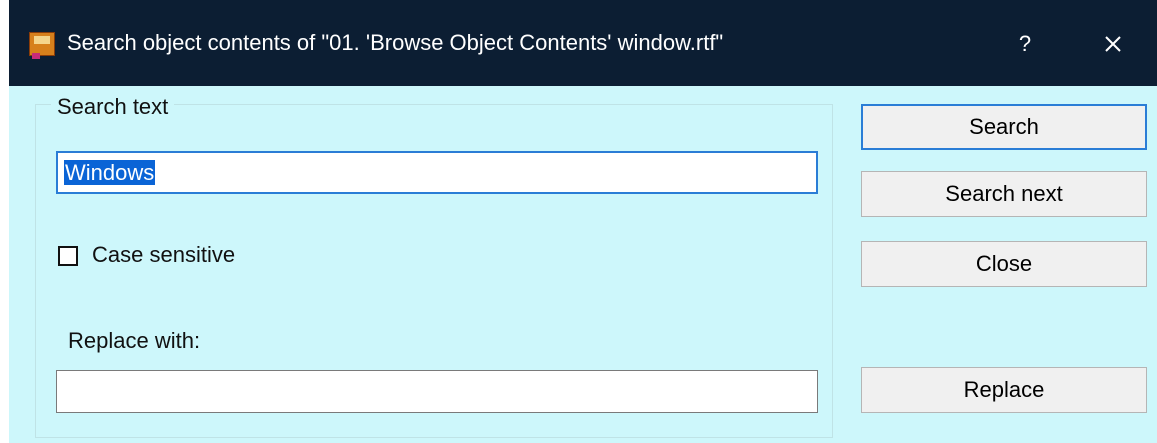 This screenshot has height=443, width=1157. Describe the element at coordinates (437, 391) in the screenshot. I see `replace-input` at that location.